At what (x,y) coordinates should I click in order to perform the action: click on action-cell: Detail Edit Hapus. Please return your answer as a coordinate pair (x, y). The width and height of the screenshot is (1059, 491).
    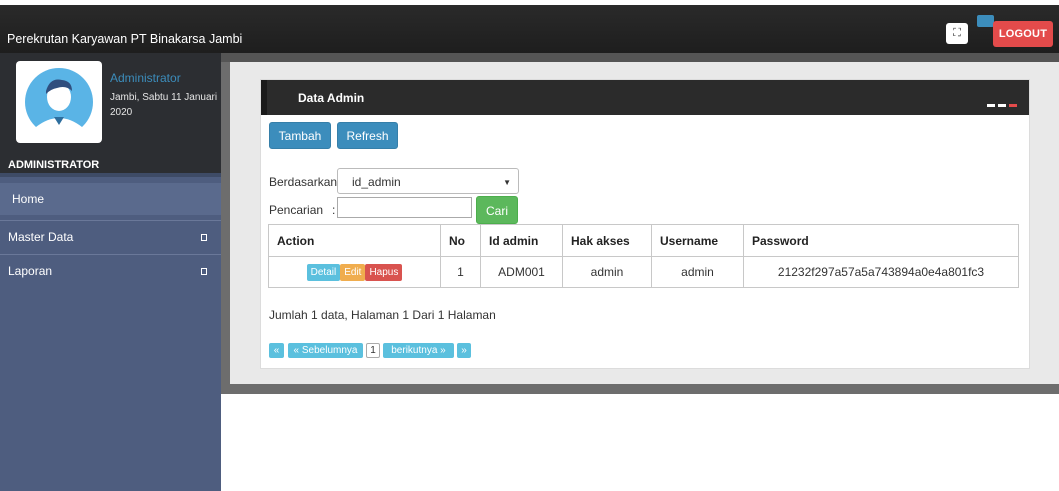
    Looking at the image, I should click on (354, 272).